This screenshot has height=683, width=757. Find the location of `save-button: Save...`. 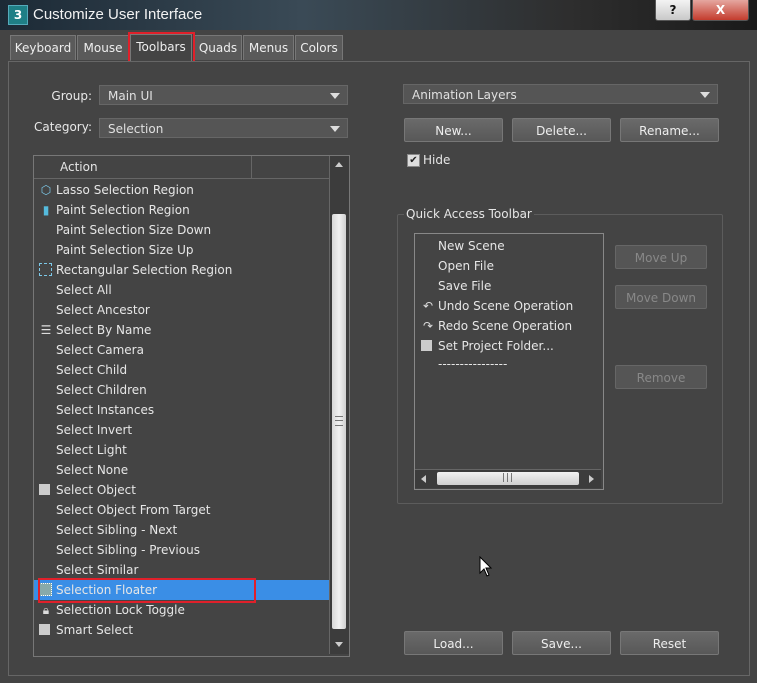

save-button: Save... is located at coordinates (561, 643).